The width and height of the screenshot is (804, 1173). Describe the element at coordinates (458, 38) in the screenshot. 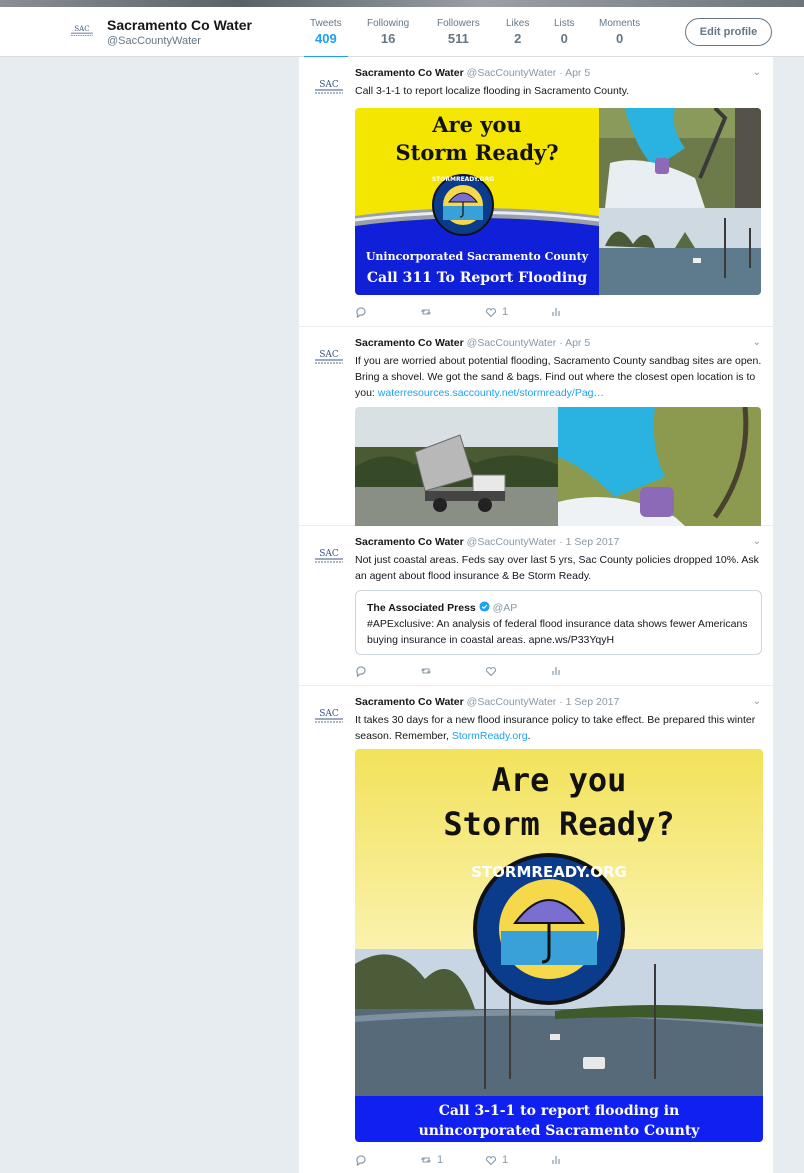

I see `stat-value: 511` at that location.